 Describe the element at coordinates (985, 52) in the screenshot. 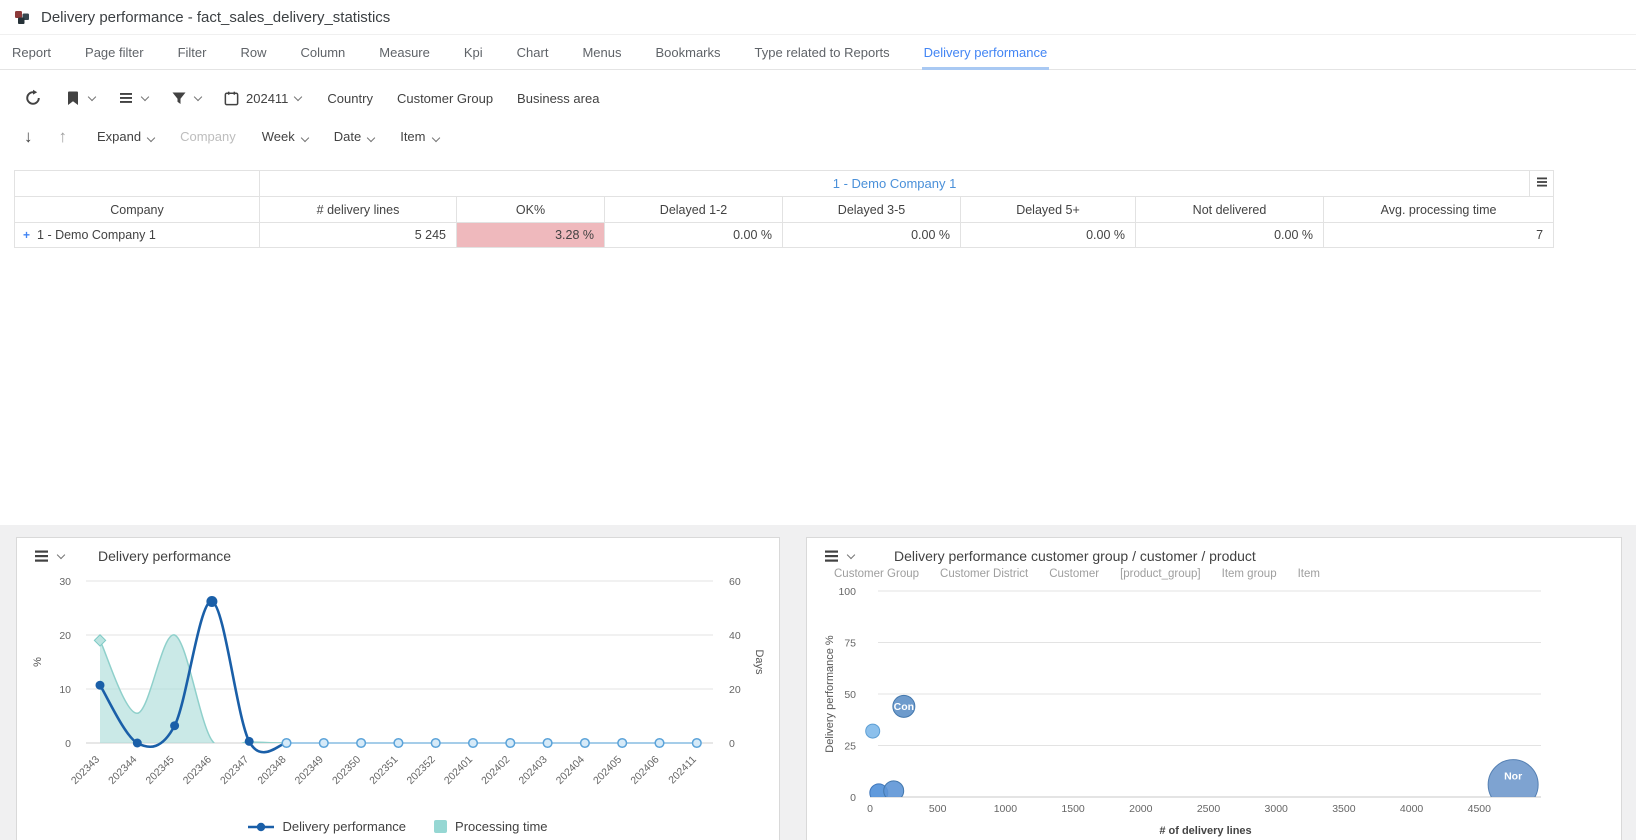

I see `tab-delivery-performance: Delivery performance` at that location.